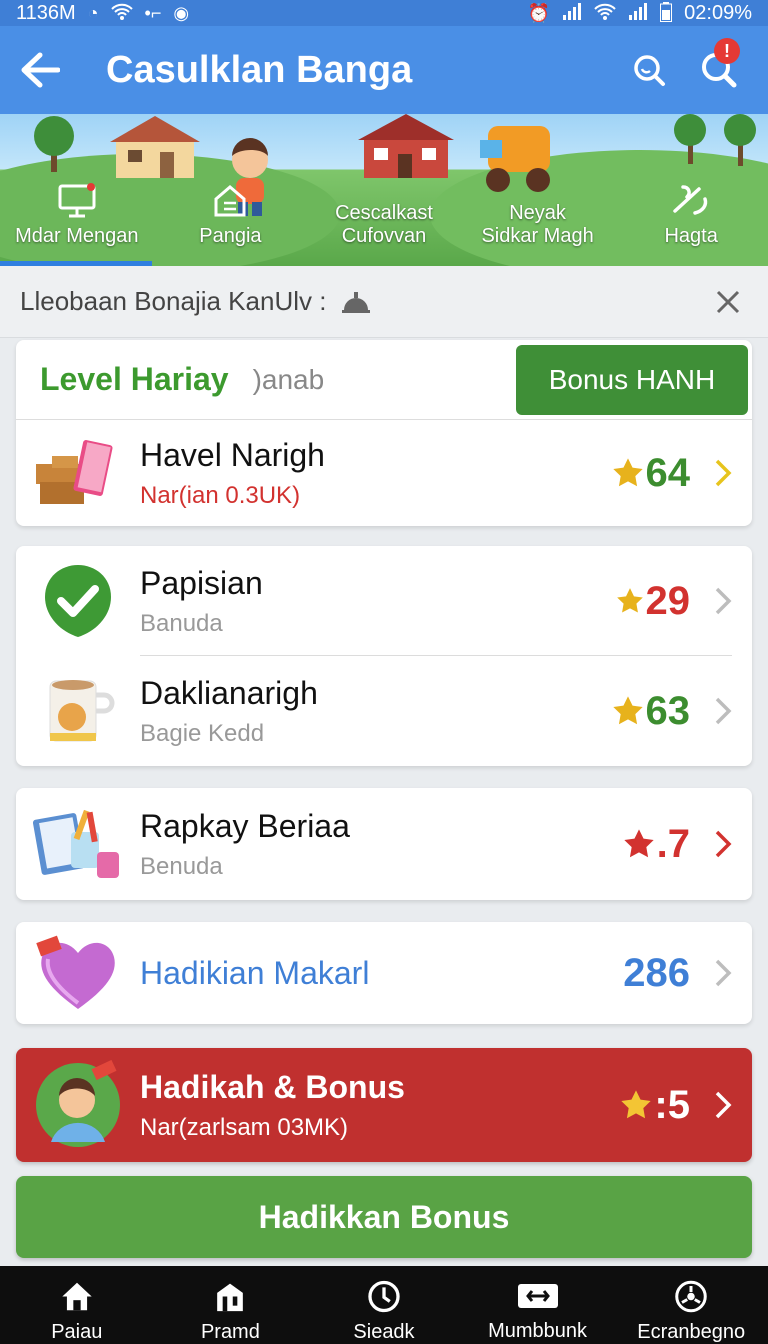  What do you see at coordinates (672, 1104) in the screenshot?
I see `promo-value: :5` at bounding box center [672, 1104].